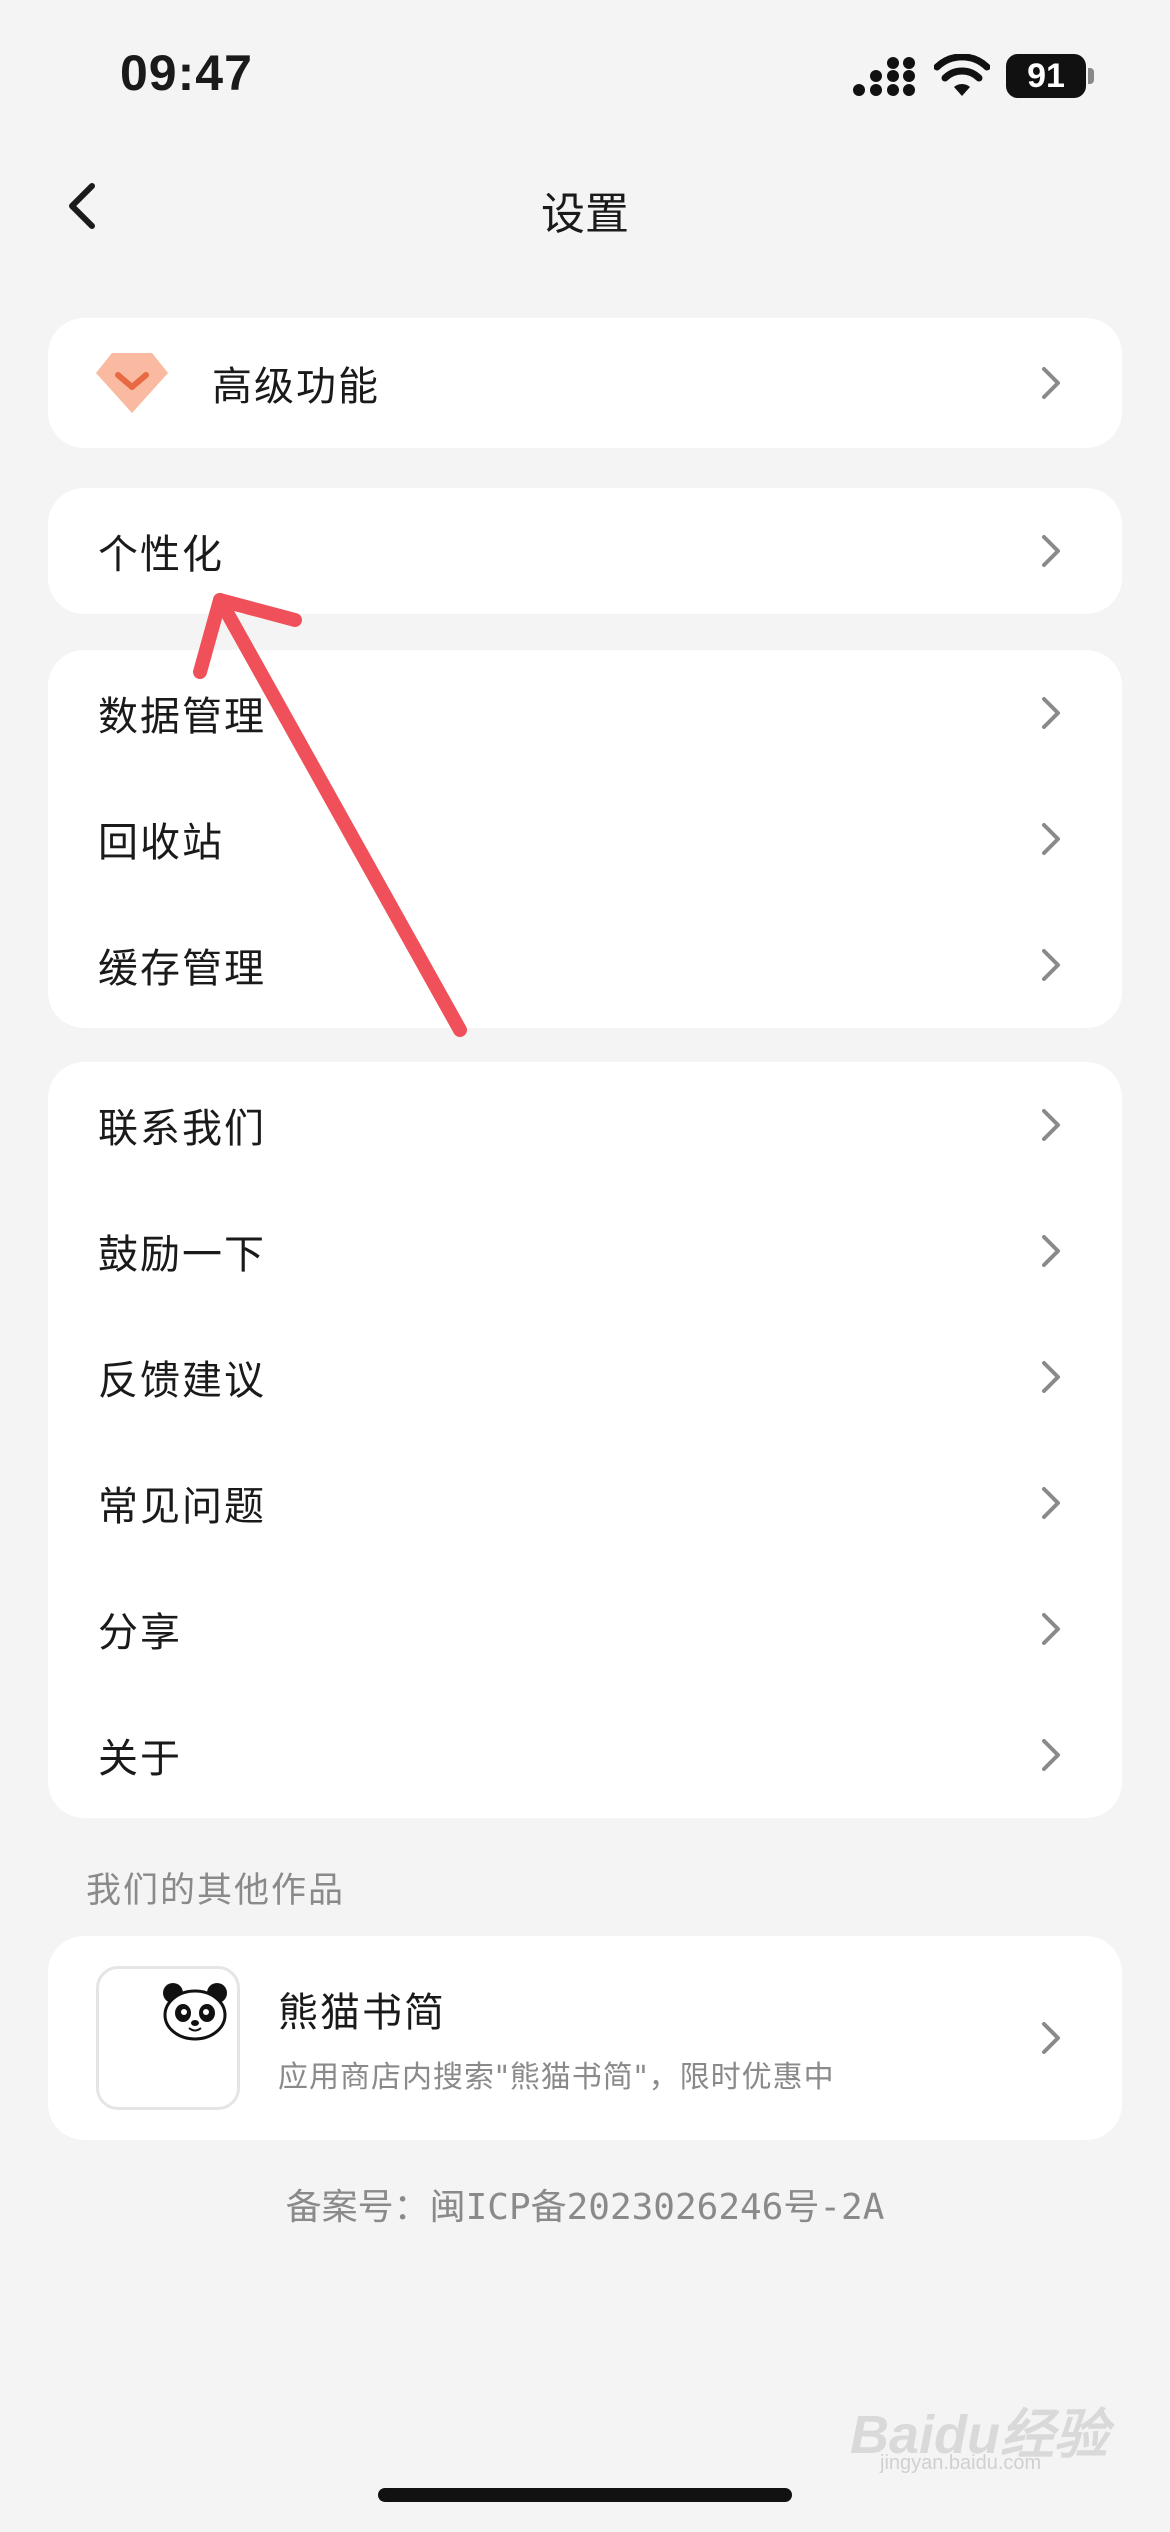  I want to click on faq-item: 常见问题, so click(585, 1503).